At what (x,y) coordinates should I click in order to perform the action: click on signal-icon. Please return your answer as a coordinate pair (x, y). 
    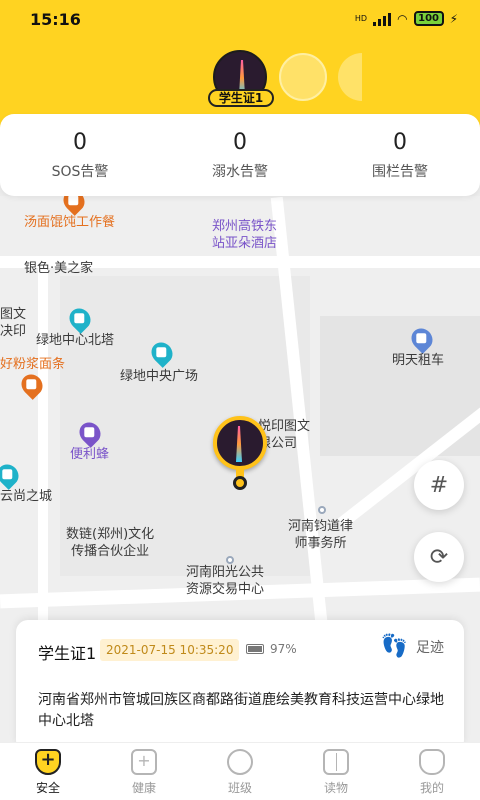
    Looking at the image, I should click on (382, 19).